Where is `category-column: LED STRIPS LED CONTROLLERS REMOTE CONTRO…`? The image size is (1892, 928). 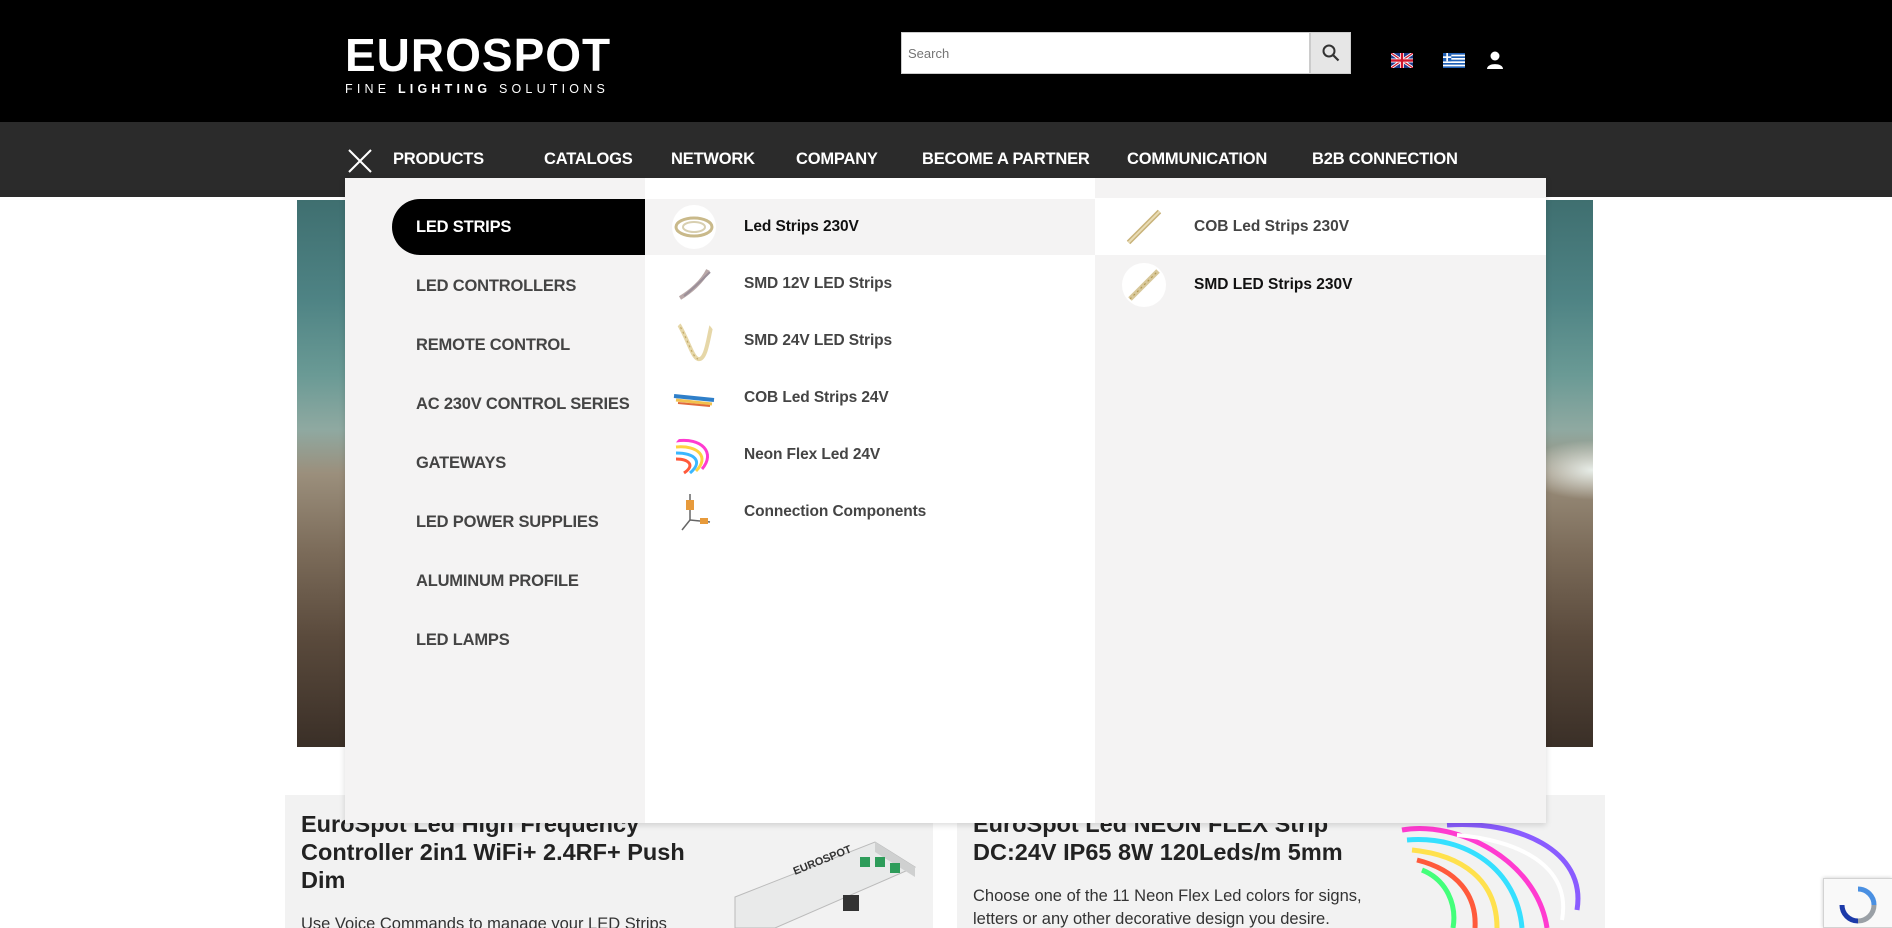
category-column: LED STRIPS LED CONTROLLERS REMOTE CONTRO… is located at coordinates (495, 500).